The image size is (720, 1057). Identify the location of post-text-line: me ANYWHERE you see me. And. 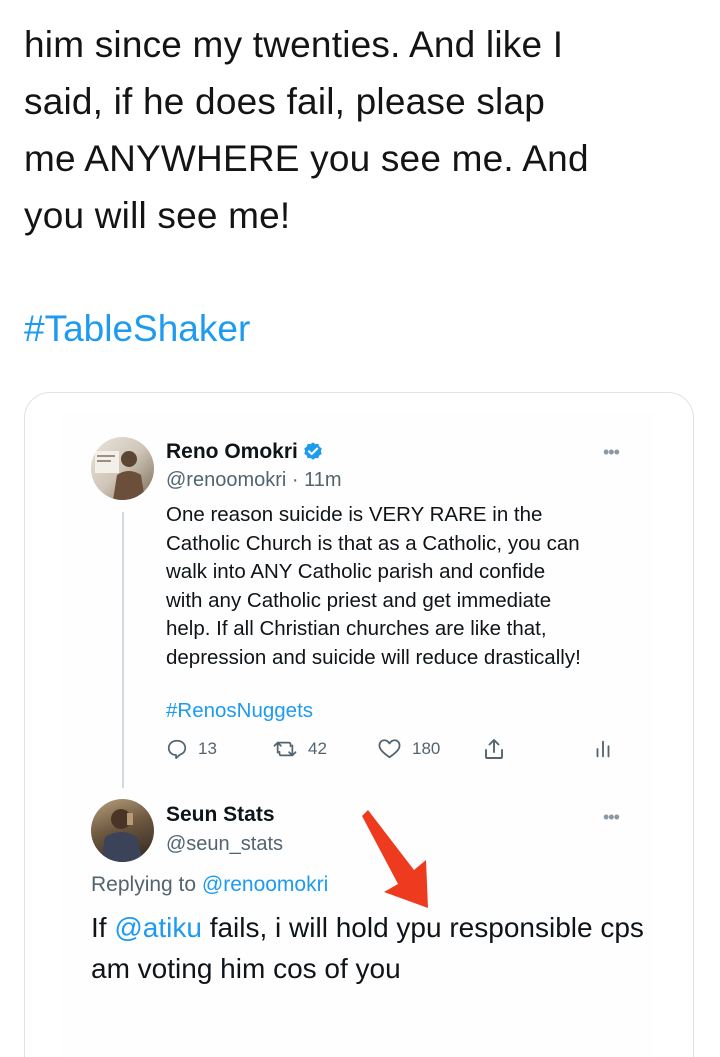
(306, 158).